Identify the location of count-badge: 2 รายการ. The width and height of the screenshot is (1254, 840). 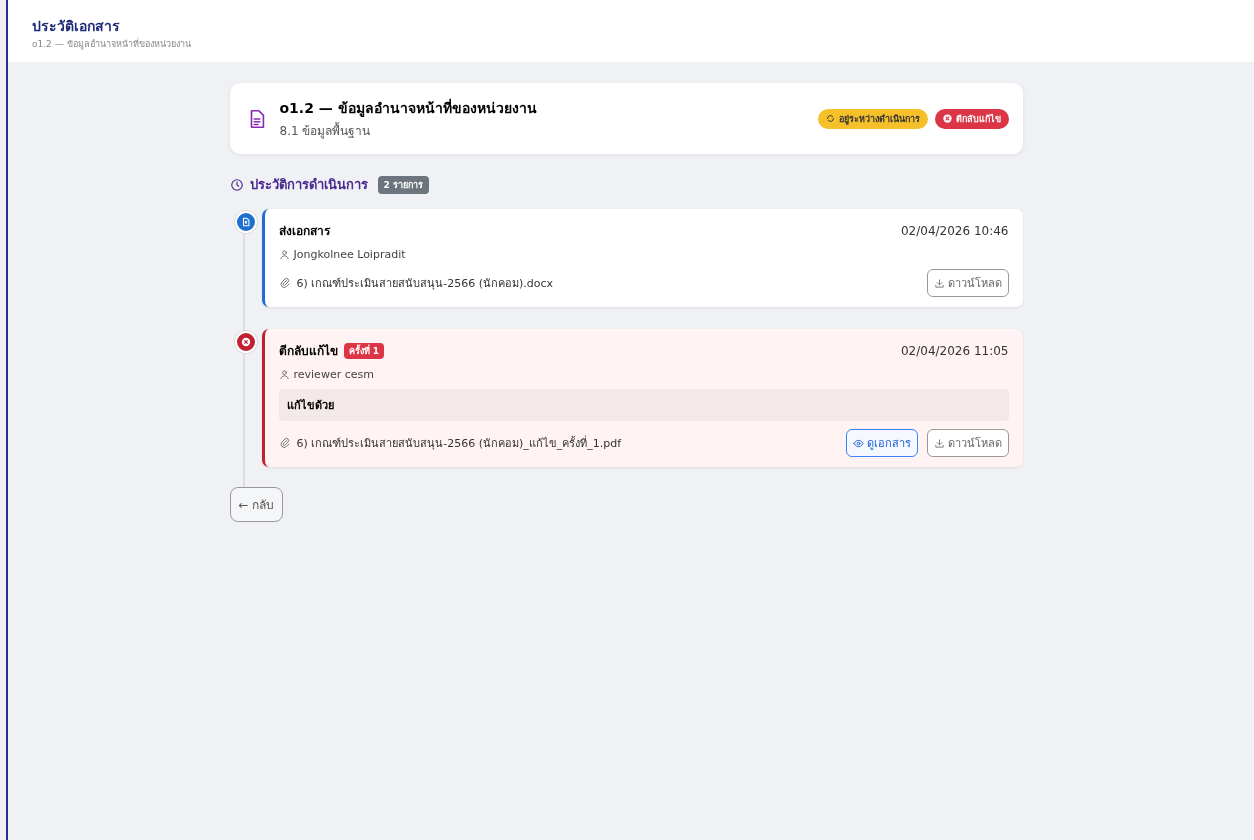
(403, 184).